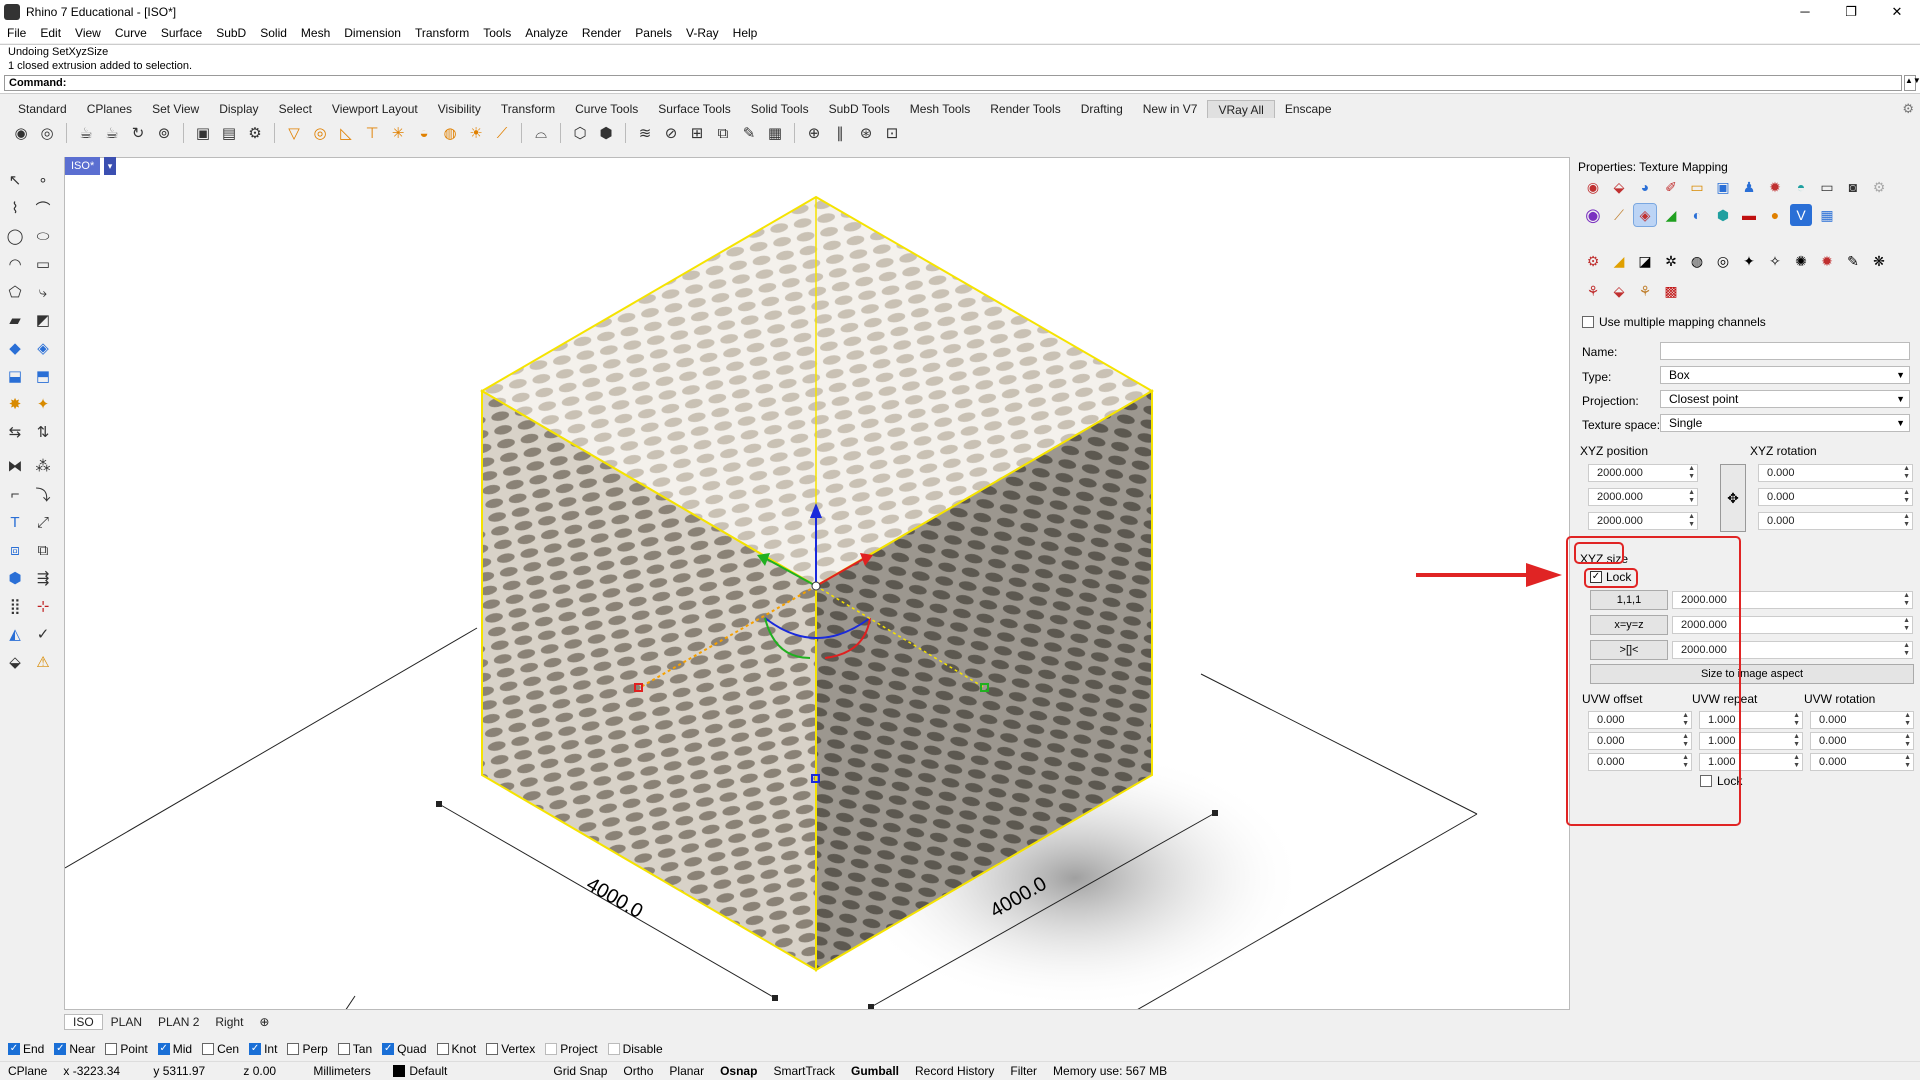  What do you see at coordinates (1785, 399) in the screenshot?
I see `projection-select: Closest point ▼` at bounding box center [1785, 399].